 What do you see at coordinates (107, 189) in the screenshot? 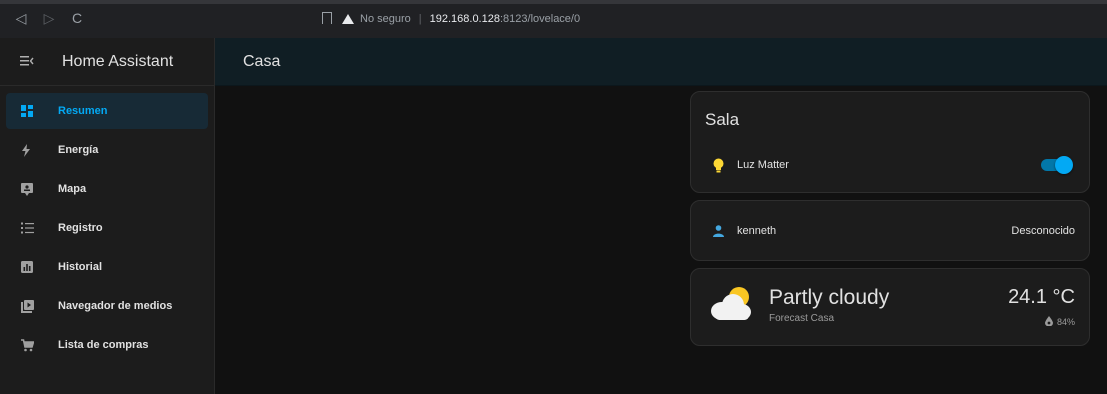
I see `sidebar-item-mapa: Mapa` at bounding box center [107, 189].